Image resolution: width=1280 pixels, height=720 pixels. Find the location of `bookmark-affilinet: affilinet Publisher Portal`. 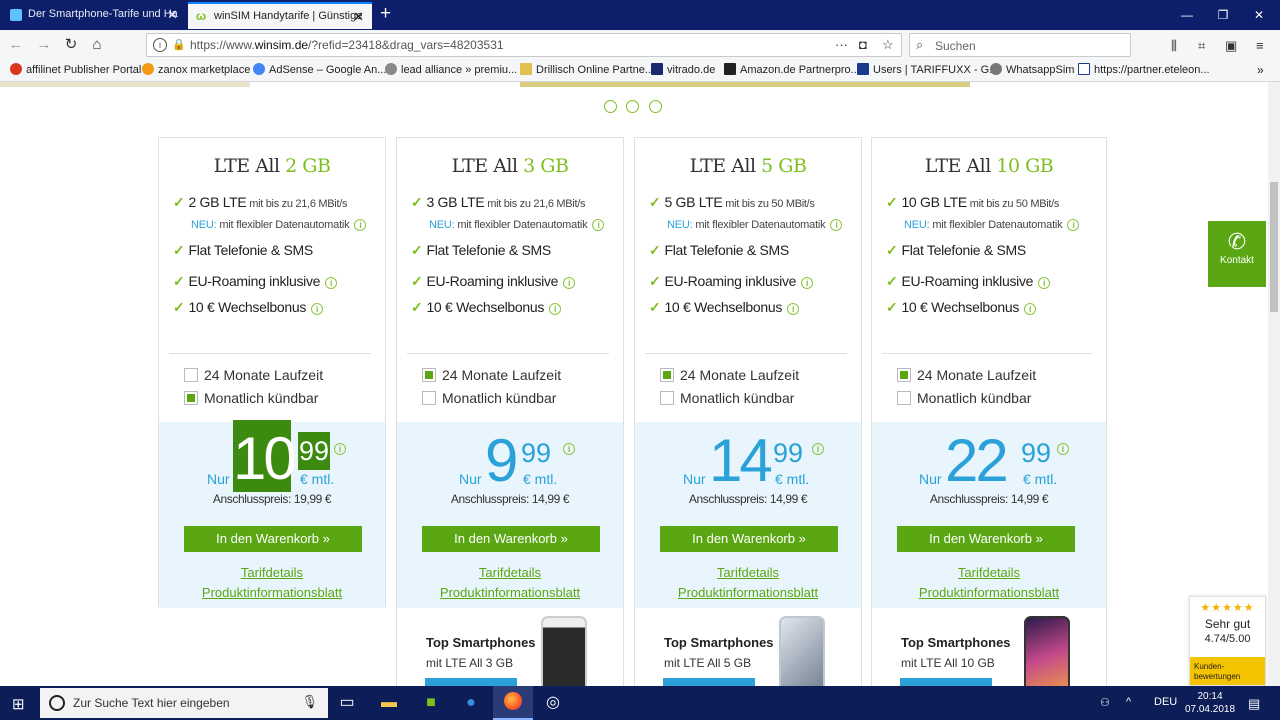

bookmark-affilinet: affilinet Publisher Portal is located at coordinates (75, 69).